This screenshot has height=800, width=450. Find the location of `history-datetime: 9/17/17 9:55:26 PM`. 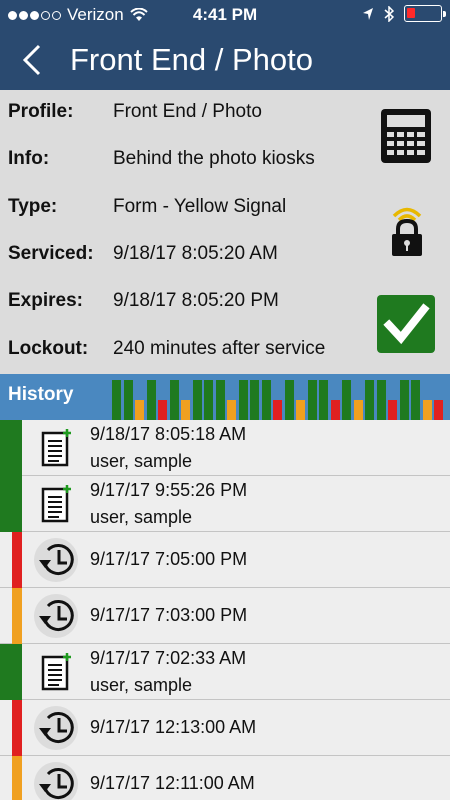

history-datetime: 9/17/17 9:55:26 PM is located at coordinates (169, 490).